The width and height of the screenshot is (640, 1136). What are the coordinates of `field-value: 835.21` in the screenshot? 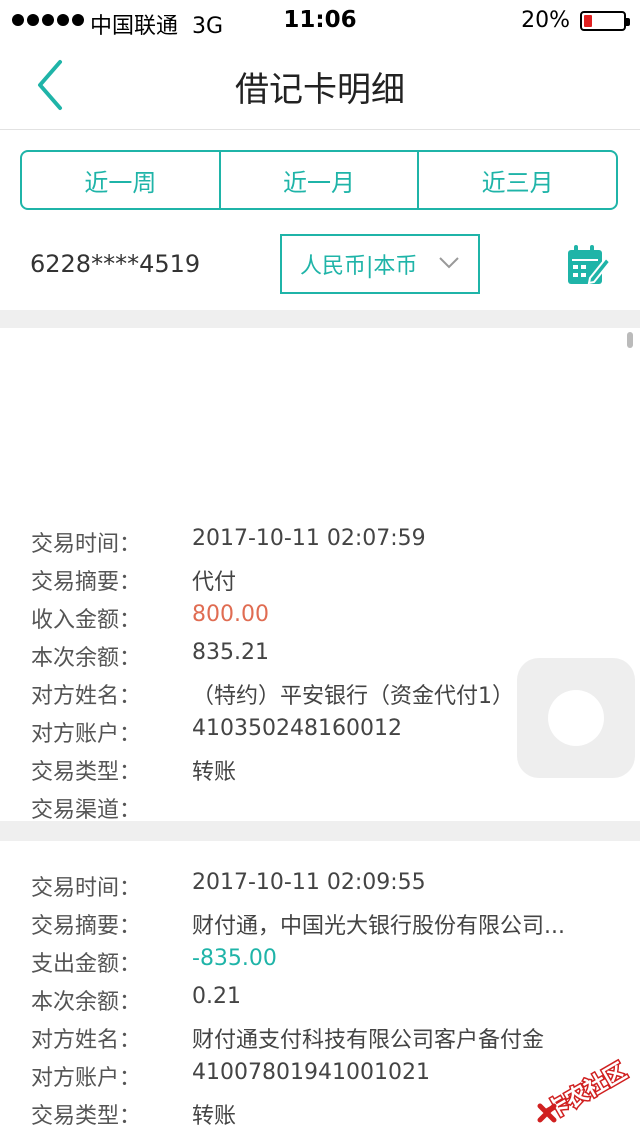 It's located at (230, 652).